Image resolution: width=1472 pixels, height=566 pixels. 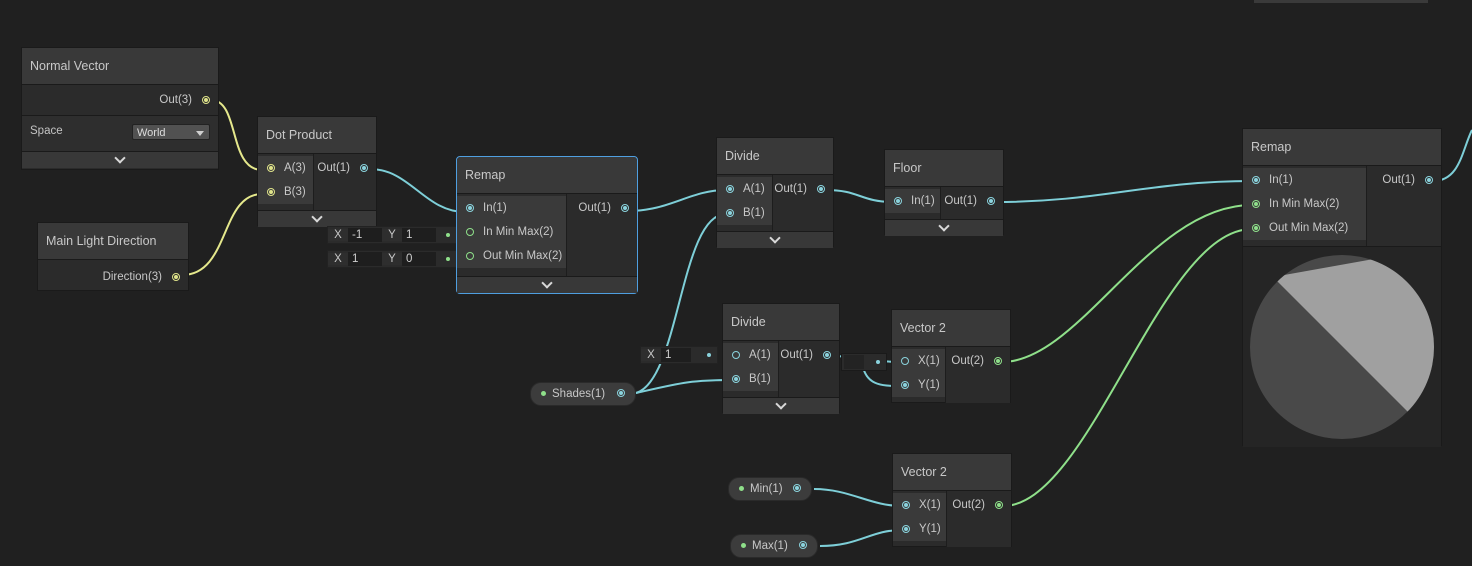 I want to click on divide-node-1: Divide A(1) B(1) Out(1), so click(x=775, y=192).